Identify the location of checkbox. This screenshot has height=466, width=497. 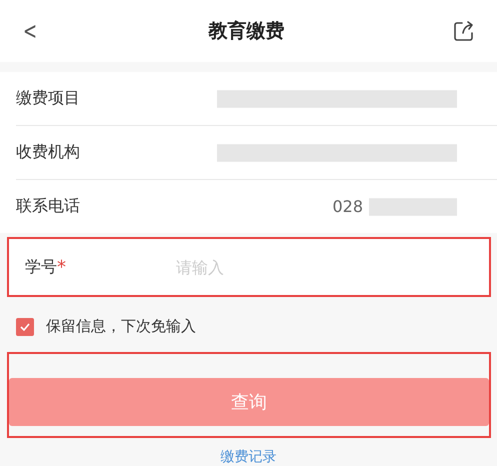
(25, 327).